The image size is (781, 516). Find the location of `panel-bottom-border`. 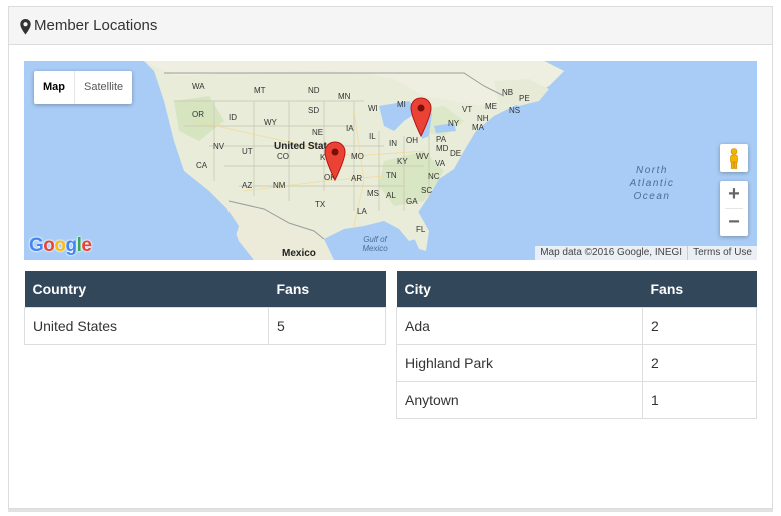

panel-bottom-border is located at coordinates (390, 510).